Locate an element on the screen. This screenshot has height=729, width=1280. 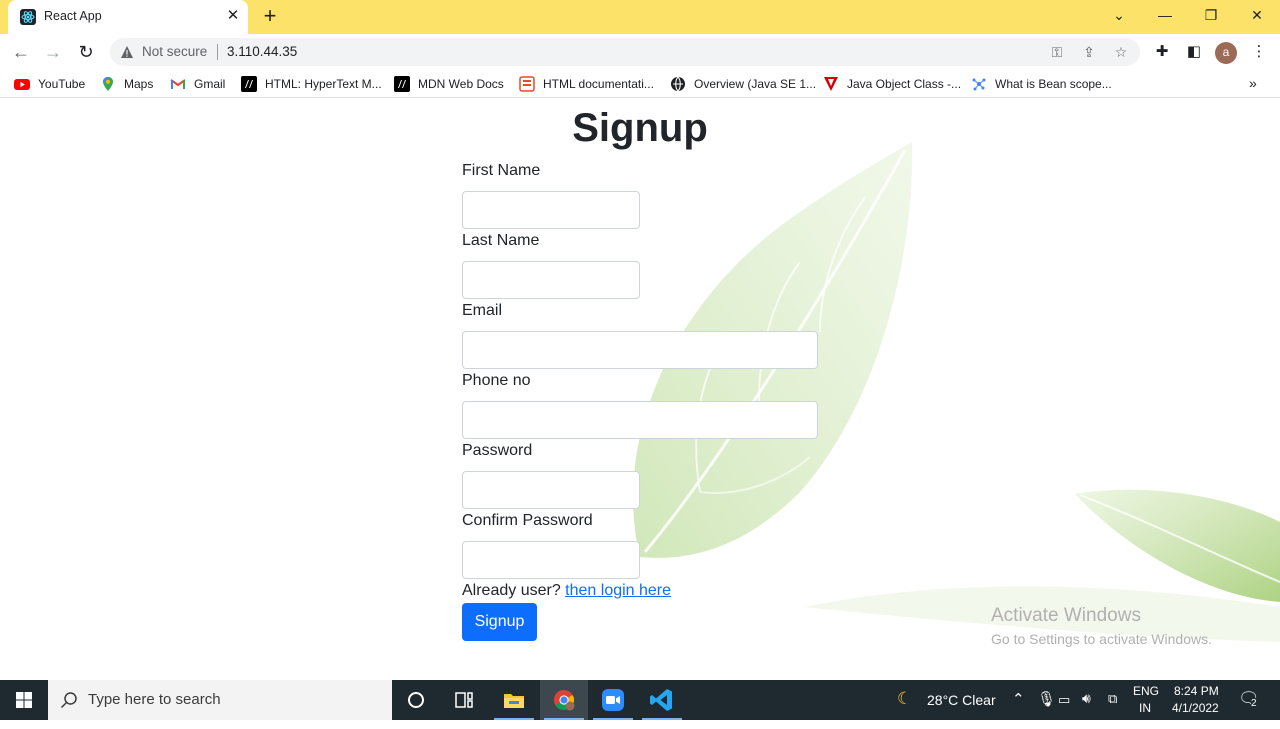
already-user-row: Already user? then login here is located at coordinates (566, 591).